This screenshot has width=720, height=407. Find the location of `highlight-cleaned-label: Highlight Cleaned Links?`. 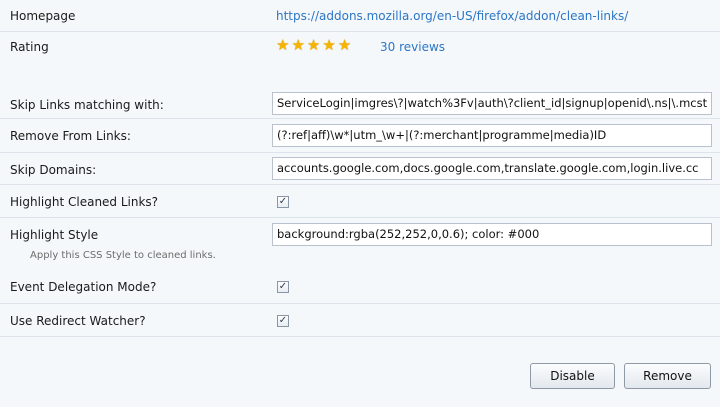

highlight-cleaned-label: Highlight Cleaned Links? is located at coordinates (84, 202).